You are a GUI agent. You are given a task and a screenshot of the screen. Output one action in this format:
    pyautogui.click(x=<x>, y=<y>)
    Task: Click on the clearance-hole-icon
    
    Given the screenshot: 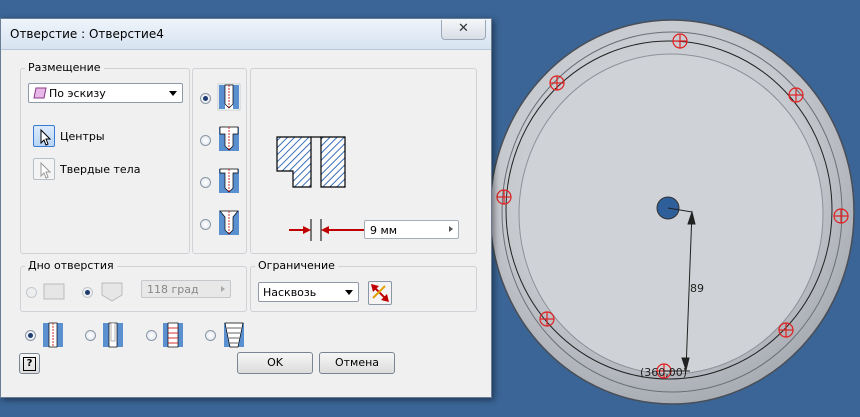 What is the action you would take?
    pyautogui.click(x=113, y=335)
    